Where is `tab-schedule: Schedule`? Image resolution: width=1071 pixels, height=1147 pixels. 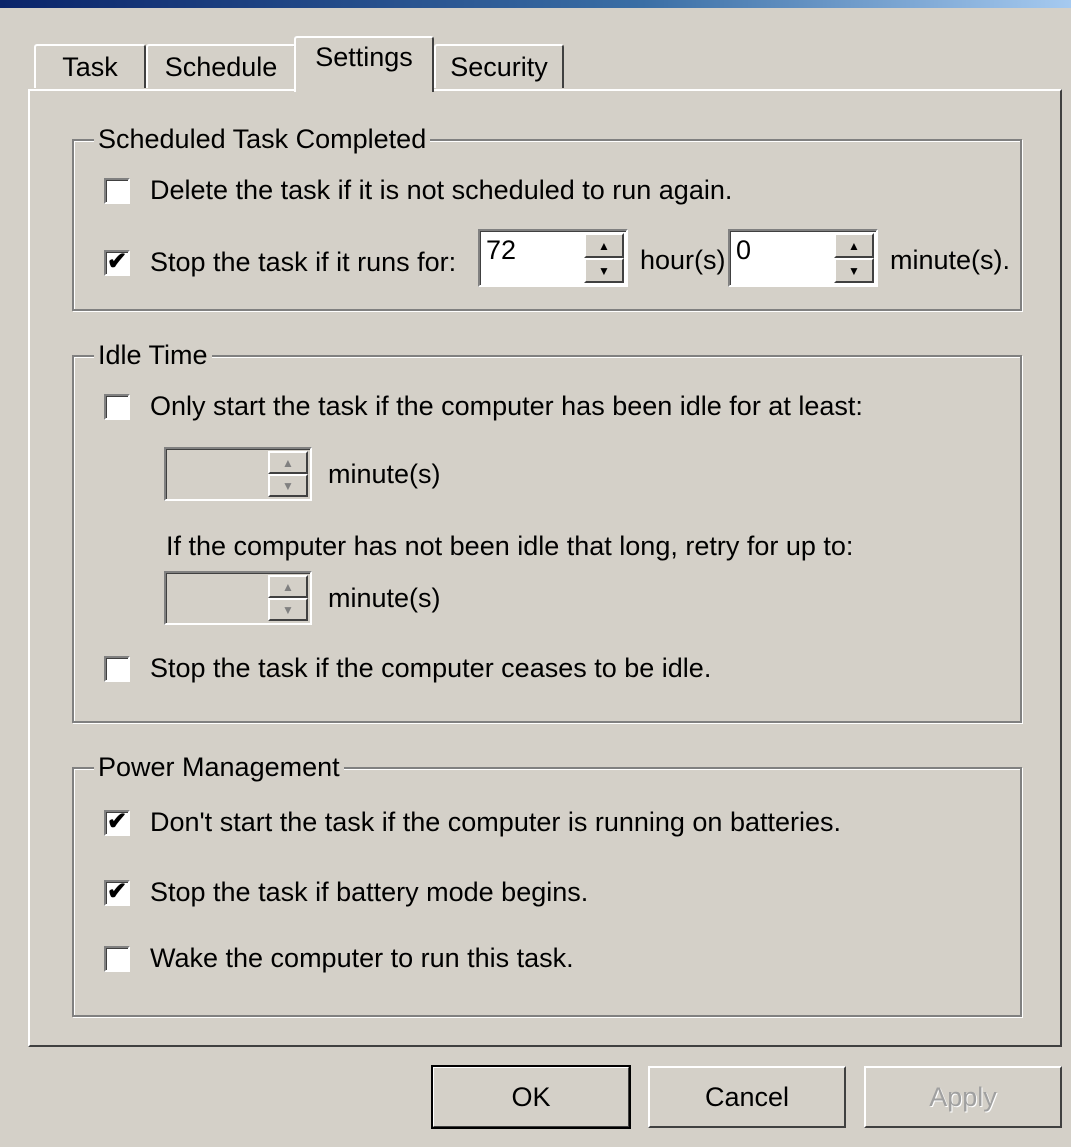
tab-schedule: Schedule is located at coordinates (221, 66).